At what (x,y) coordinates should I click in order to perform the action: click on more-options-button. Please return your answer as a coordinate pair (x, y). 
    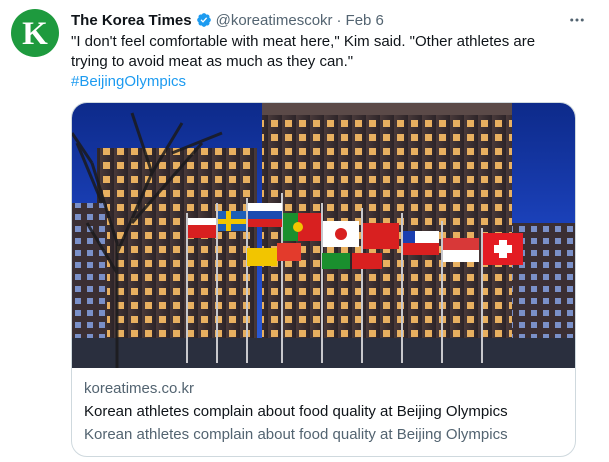
    Looking at the image, I should click on (577, 20).